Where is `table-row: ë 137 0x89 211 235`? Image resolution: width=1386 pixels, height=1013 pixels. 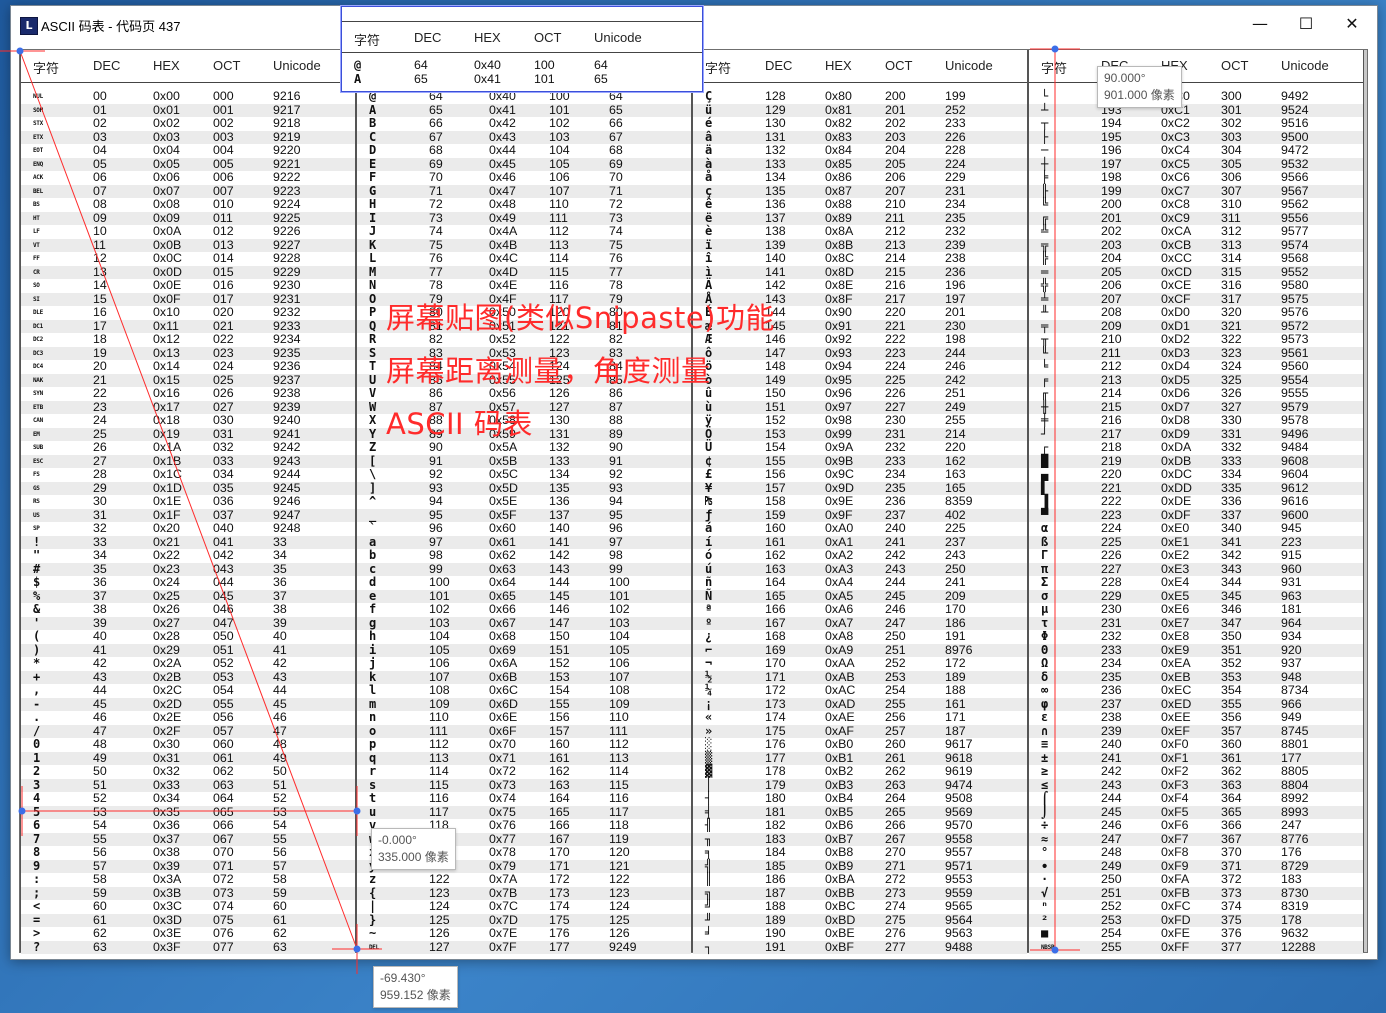 table-row: ë 137 0x89 211 235 is located at coordinates (860, 218).